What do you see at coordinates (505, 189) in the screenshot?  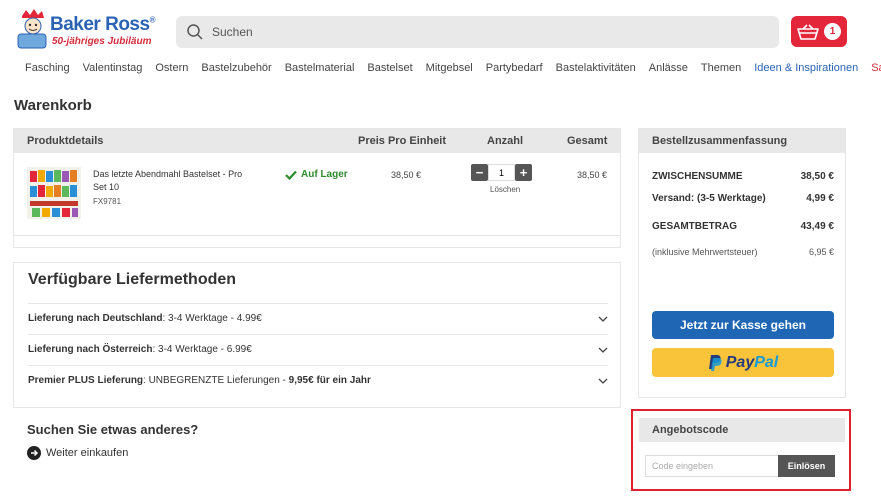 I see `remove-item-link: Löschen` at bounding box center [505, 189].